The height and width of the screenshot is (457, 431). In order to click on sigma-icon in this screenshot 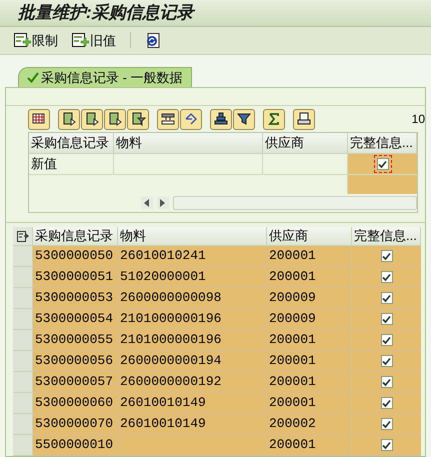, I will do `click(274, 119)`.